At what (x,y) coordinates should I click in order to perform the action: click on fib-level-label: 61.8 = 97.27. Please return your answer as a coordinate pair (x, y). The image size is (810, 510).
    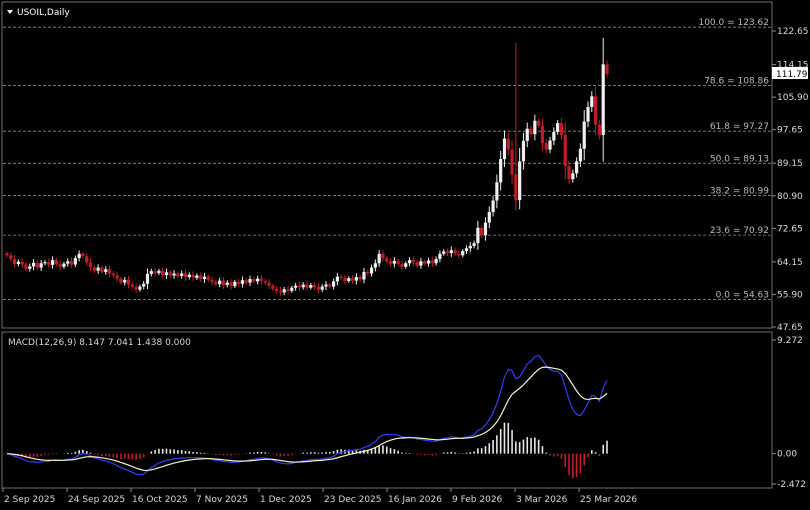
    Looking at the image, I should click on (739, 127).